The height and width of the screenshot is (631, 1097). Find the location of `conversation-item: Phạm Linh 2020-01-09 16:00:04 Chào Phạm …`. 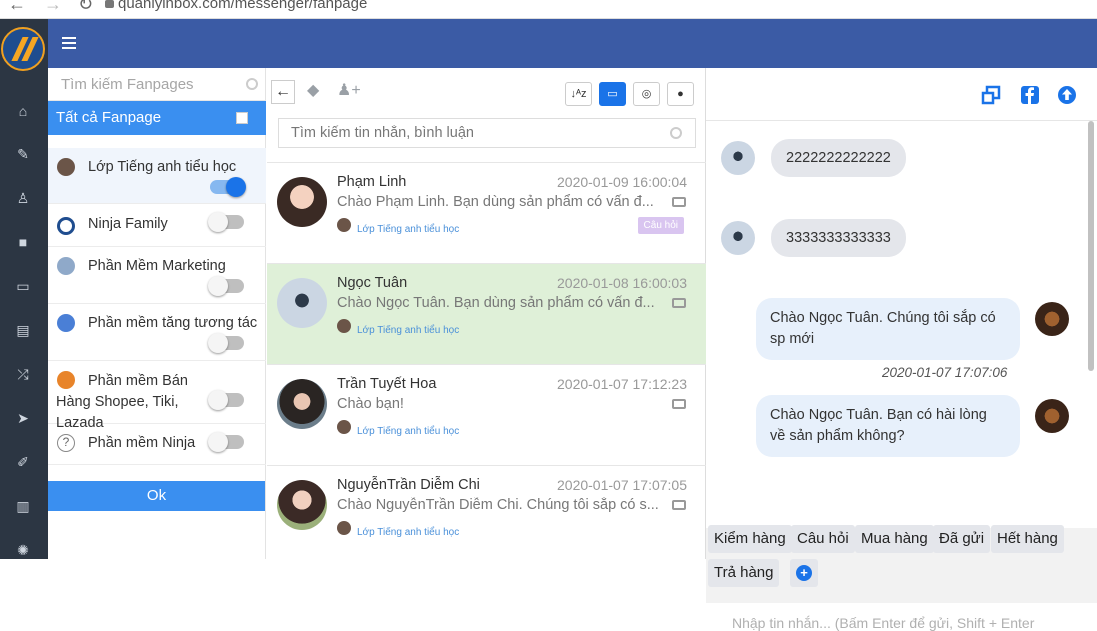

conversation-item: Phạm Linh 2020-01-09 16:00:04 Chào Phạm … is located at coordinates (486, 212).